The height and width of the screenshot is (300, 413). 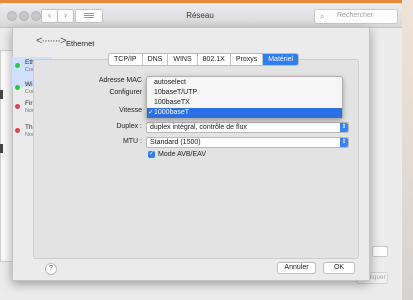 I want to click on zoom-button, so click(x=36, y=16).